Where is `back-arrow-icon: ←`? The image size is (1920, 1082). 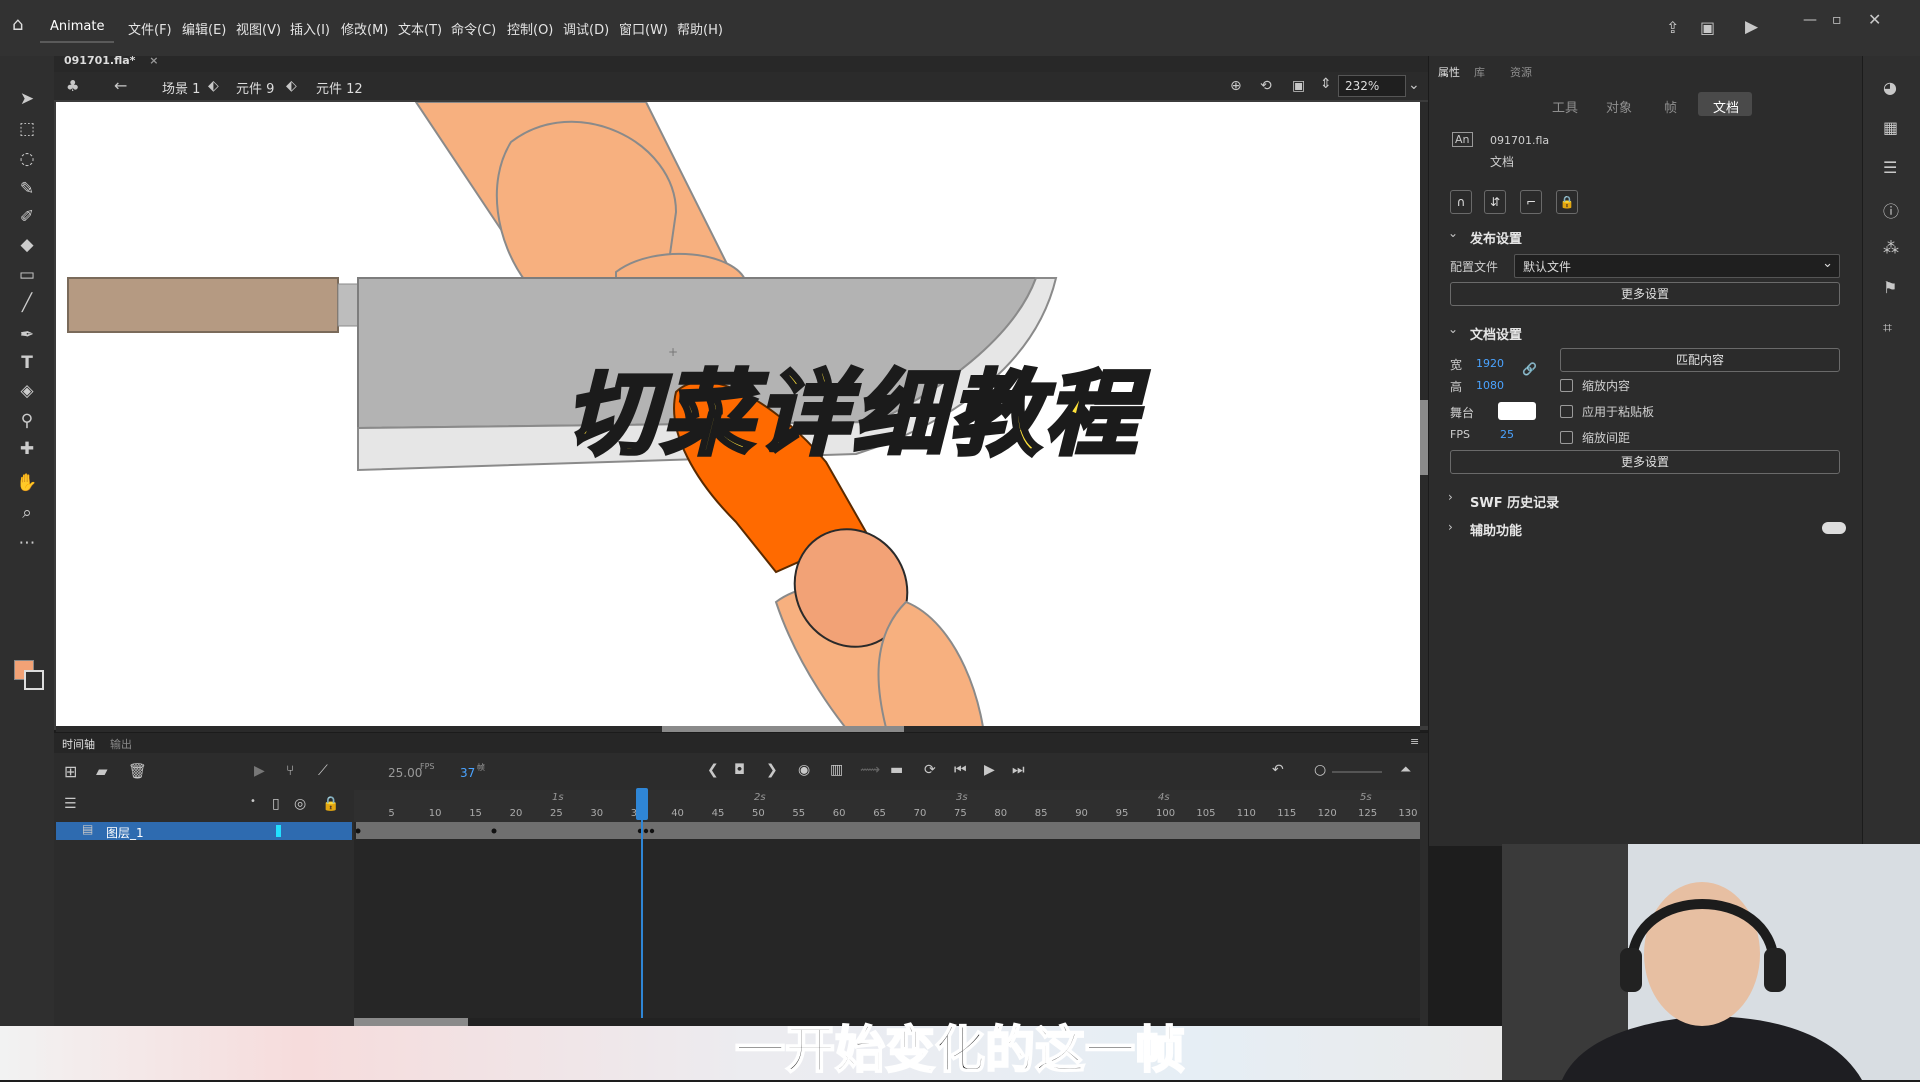
back-arrow-icon: ← is located at coordinates (120, 85).